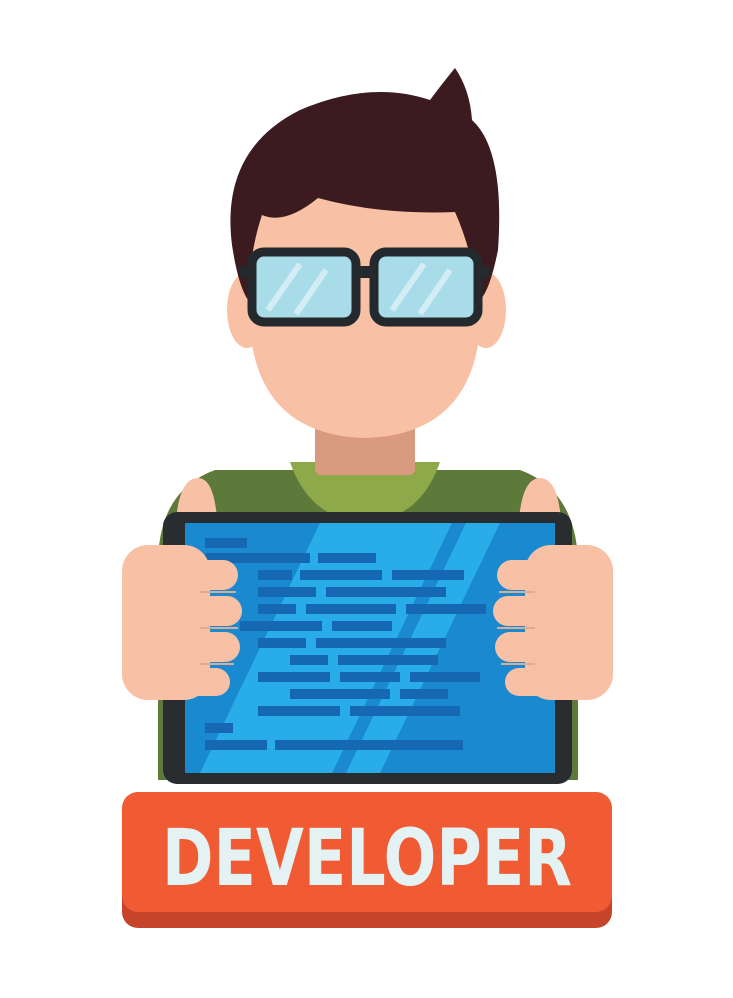 The height and width of the screenshot is (998, 733). I want to click on badge-label: DEVELOPER, so click(367, 859).